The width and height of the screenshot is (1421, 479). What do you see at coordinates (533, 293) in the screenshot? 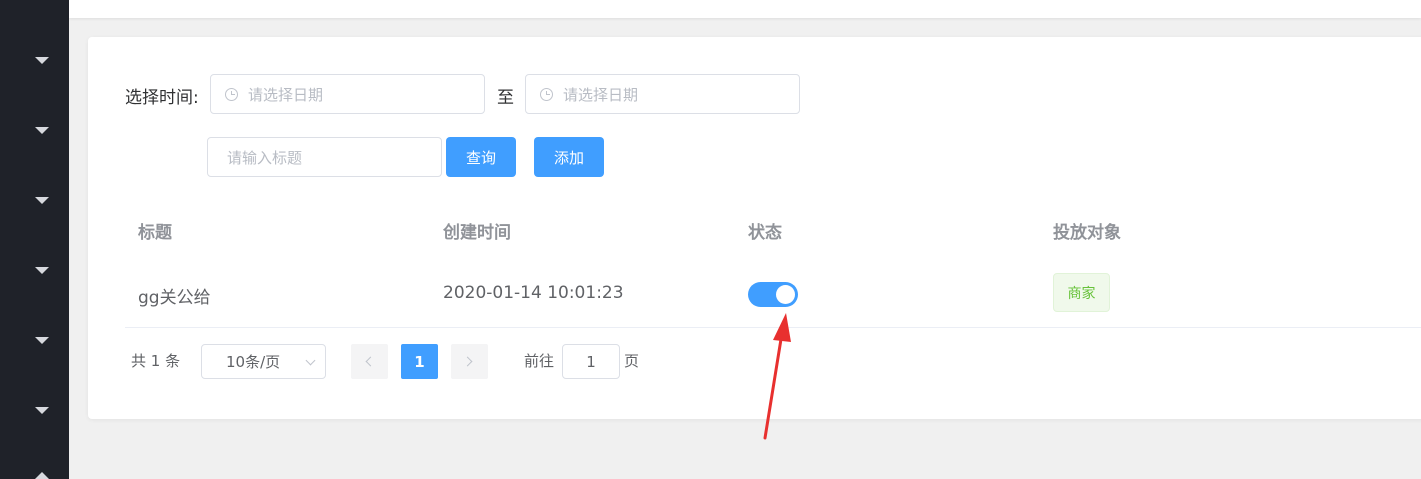
I see `cell-created: 2020-01-14 10:01:23` at bounding box center [533, 293].